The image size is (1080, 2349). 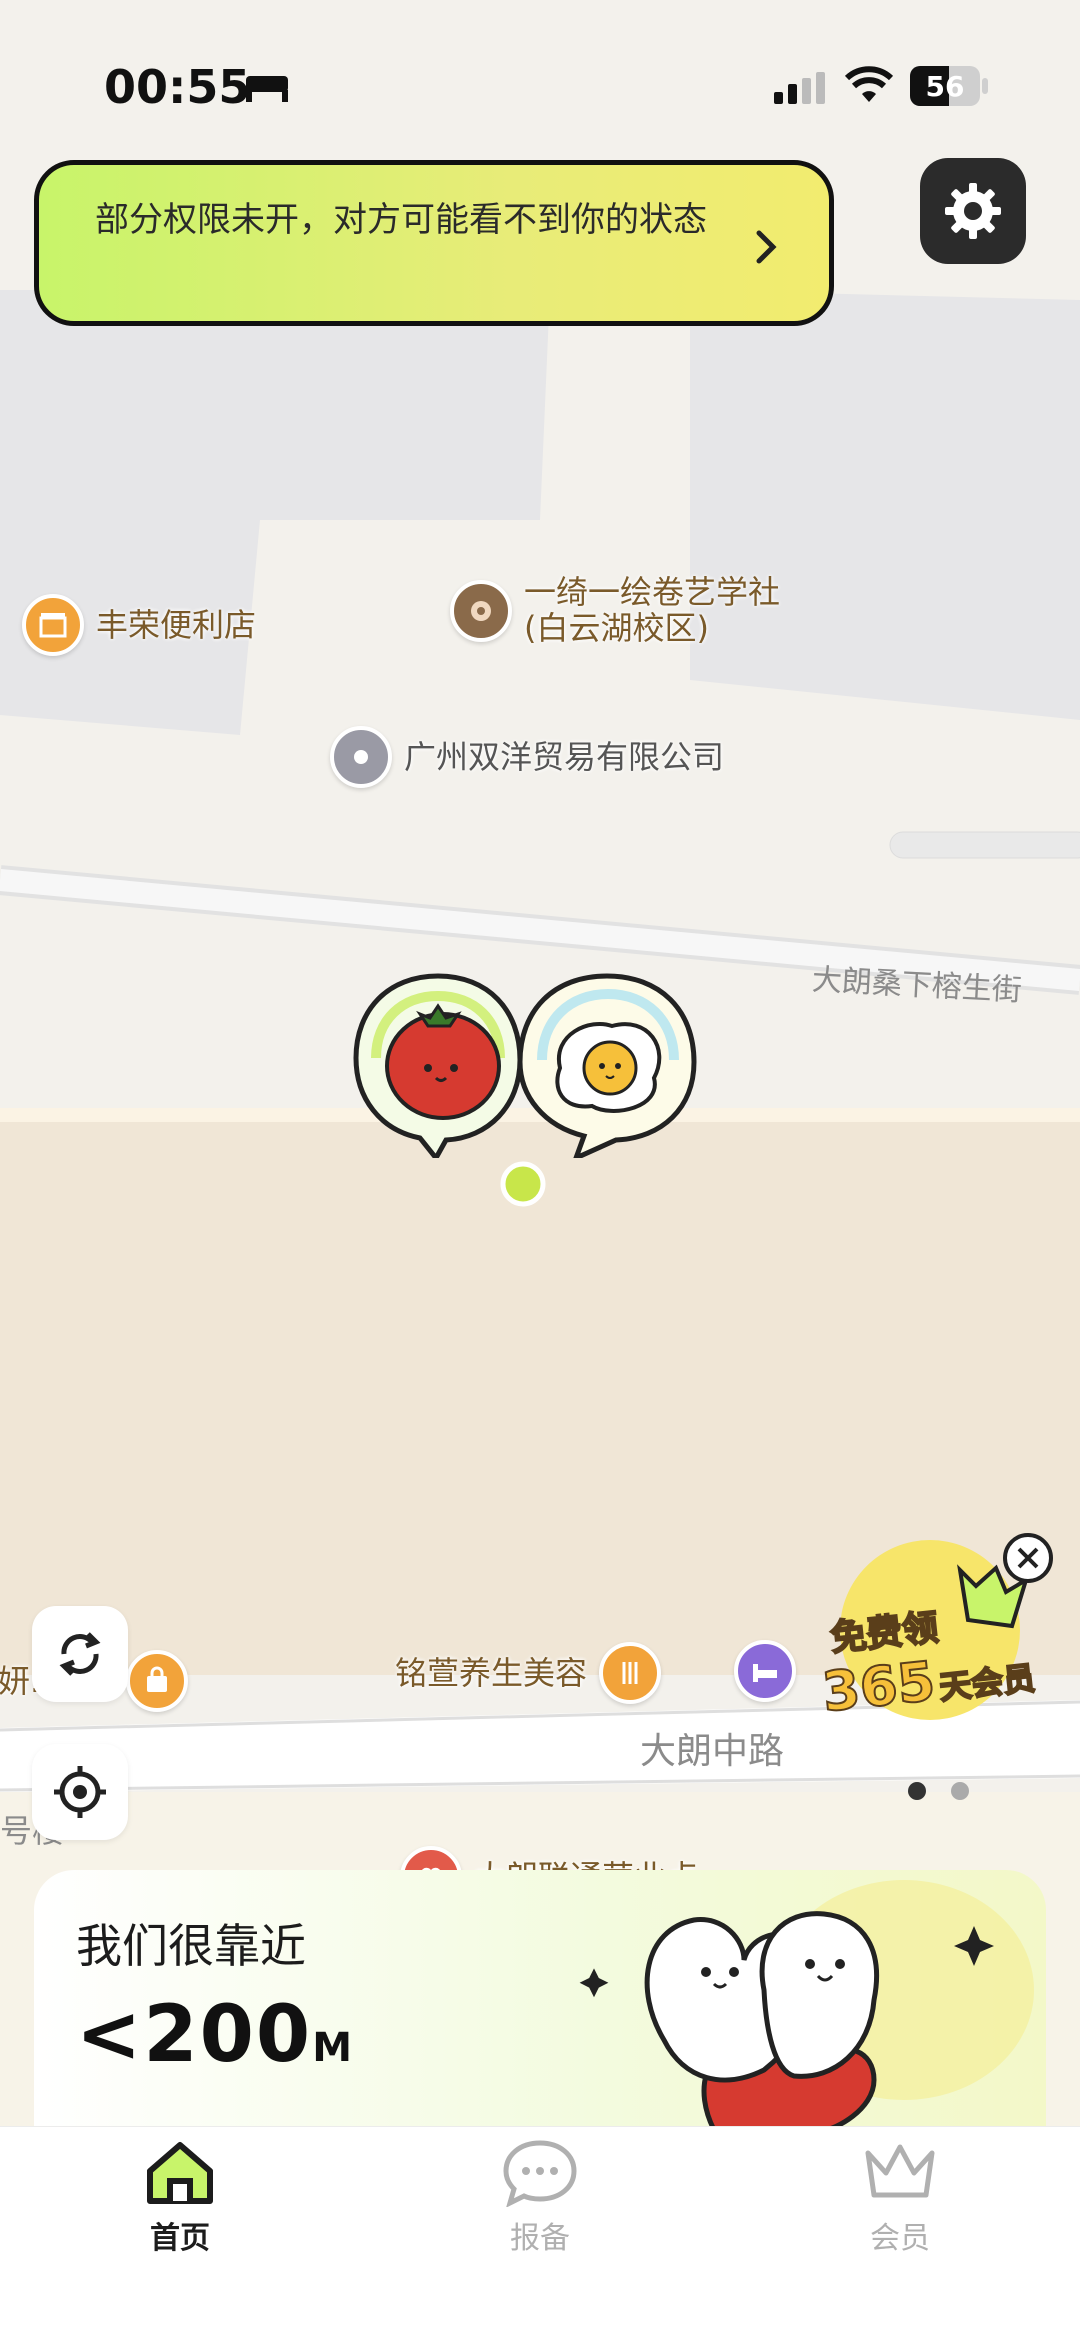 I want to click on chevron-right-icon, so click(x=766, y=247).